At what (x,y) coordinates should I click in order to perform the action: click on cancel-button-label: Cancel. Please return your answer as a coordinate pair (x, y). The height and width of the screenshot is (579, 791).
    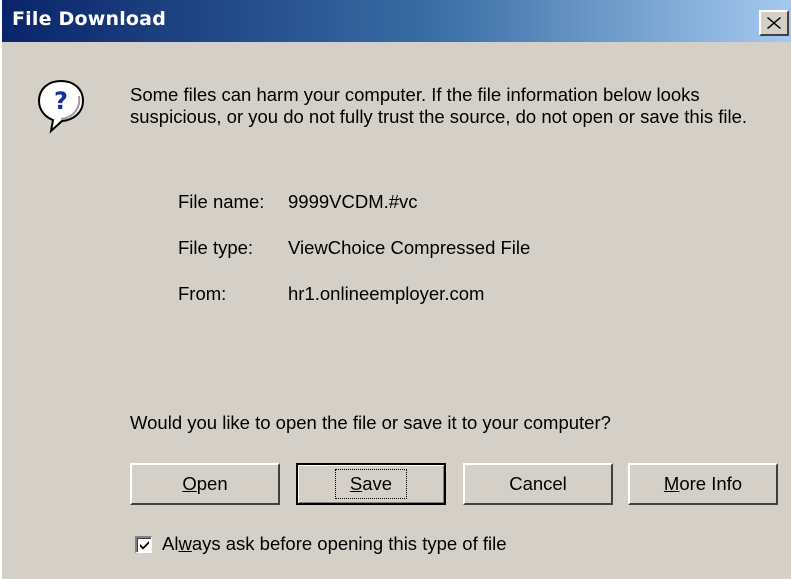
    Looking at the image, I should click on (538, 483).